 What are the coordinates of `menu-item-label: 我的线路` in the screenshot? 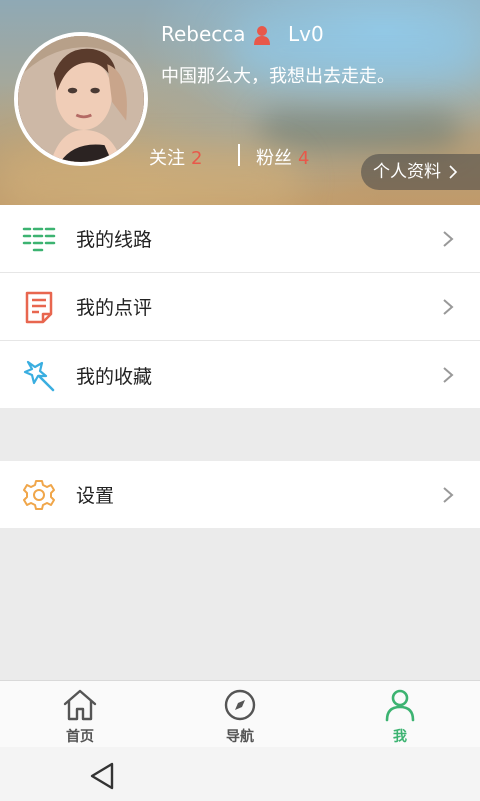 It's located at (114, 240).